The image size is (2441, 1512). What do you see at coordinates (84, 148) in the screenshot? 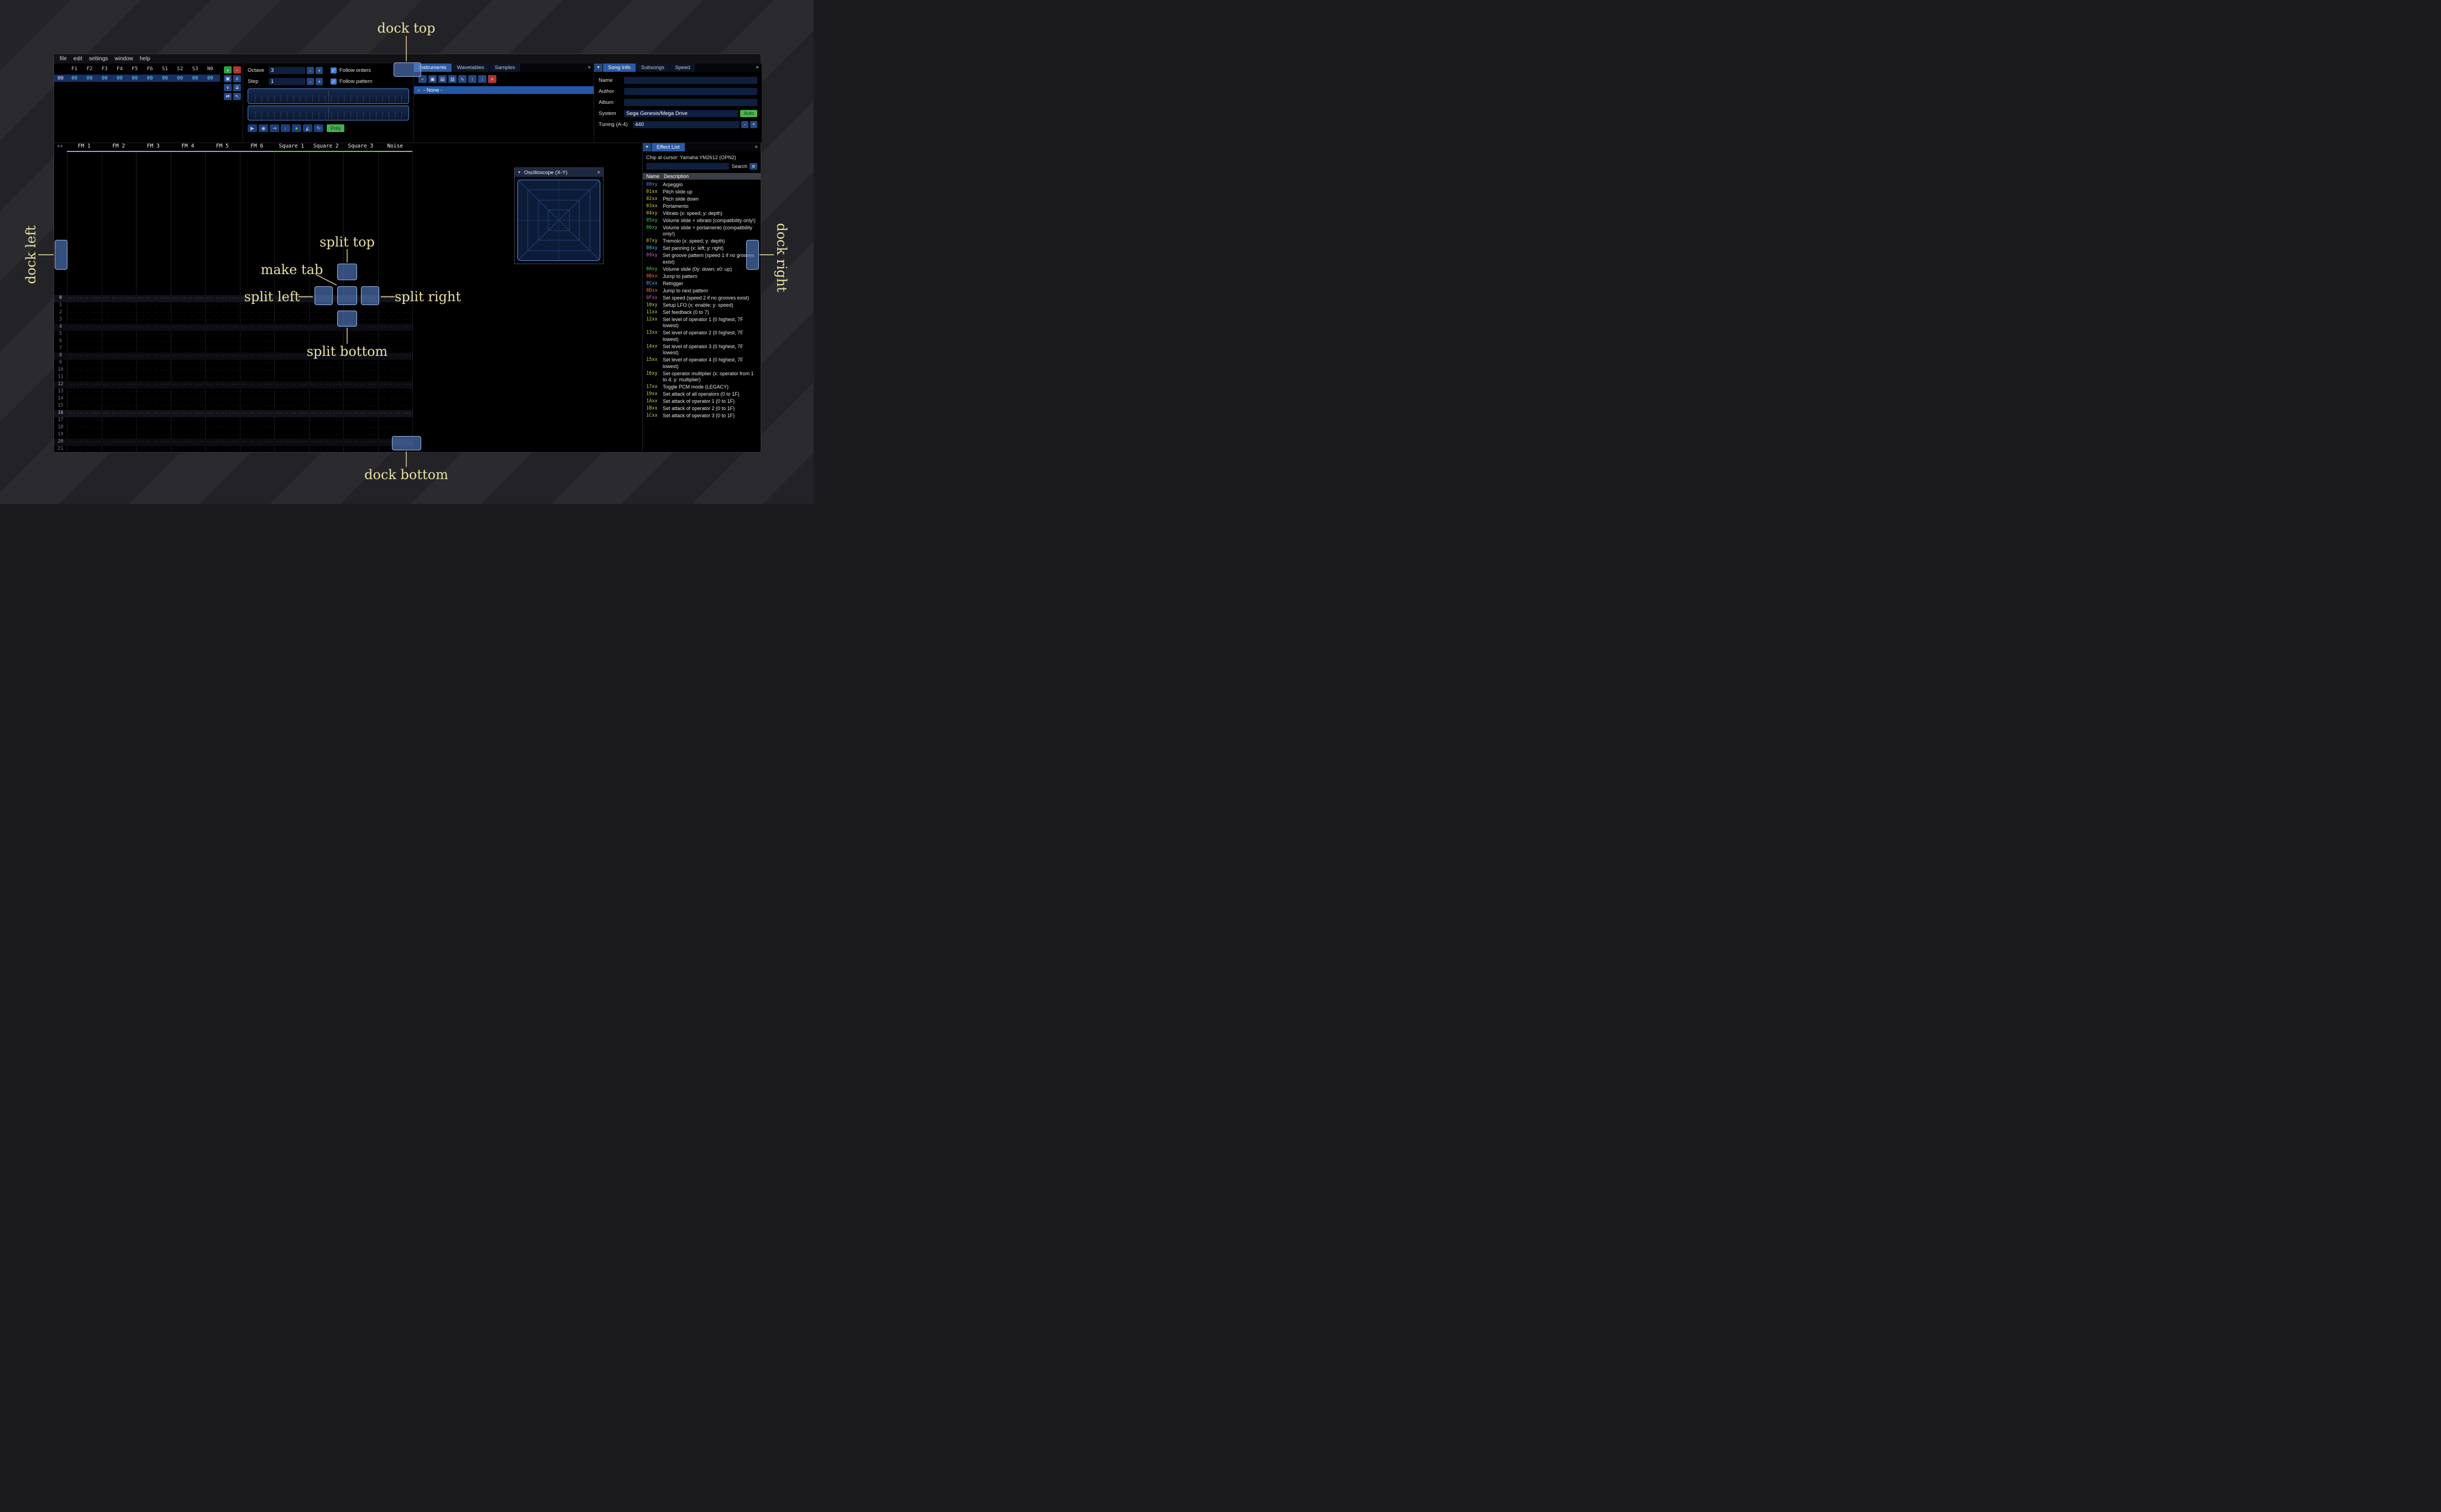
I see `channel-header-fm-1: FM 1` at bounding box center [84, 148].